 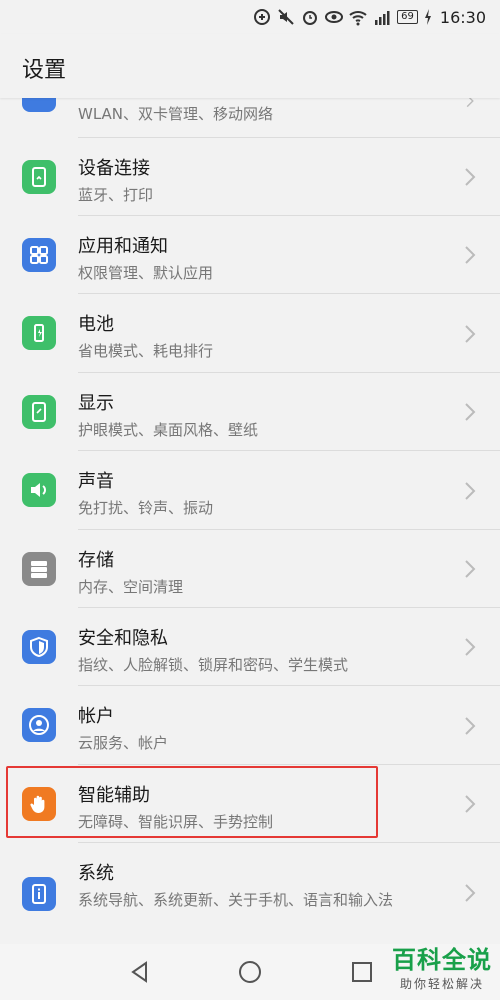 What do you see at coordinates (427, 17) in the screenshot?
I see `charging-icon` at bounding box center [427, 17].